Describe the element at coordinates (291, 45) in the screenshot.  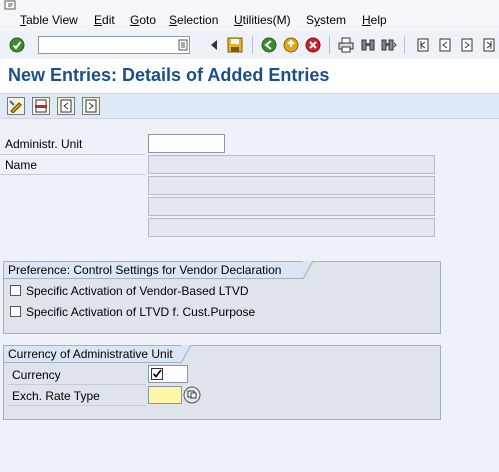
I see `exit-icon` at that location.